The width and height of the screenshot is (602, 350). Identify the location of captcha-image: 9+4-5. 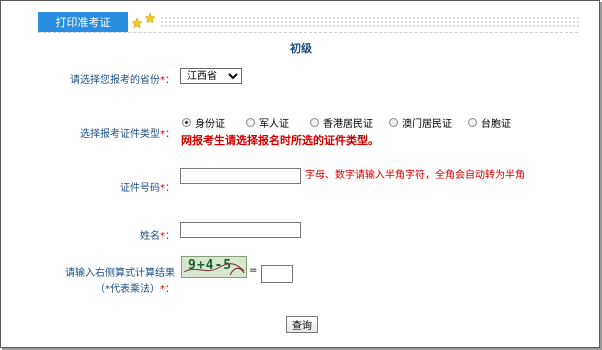
(214, 267).